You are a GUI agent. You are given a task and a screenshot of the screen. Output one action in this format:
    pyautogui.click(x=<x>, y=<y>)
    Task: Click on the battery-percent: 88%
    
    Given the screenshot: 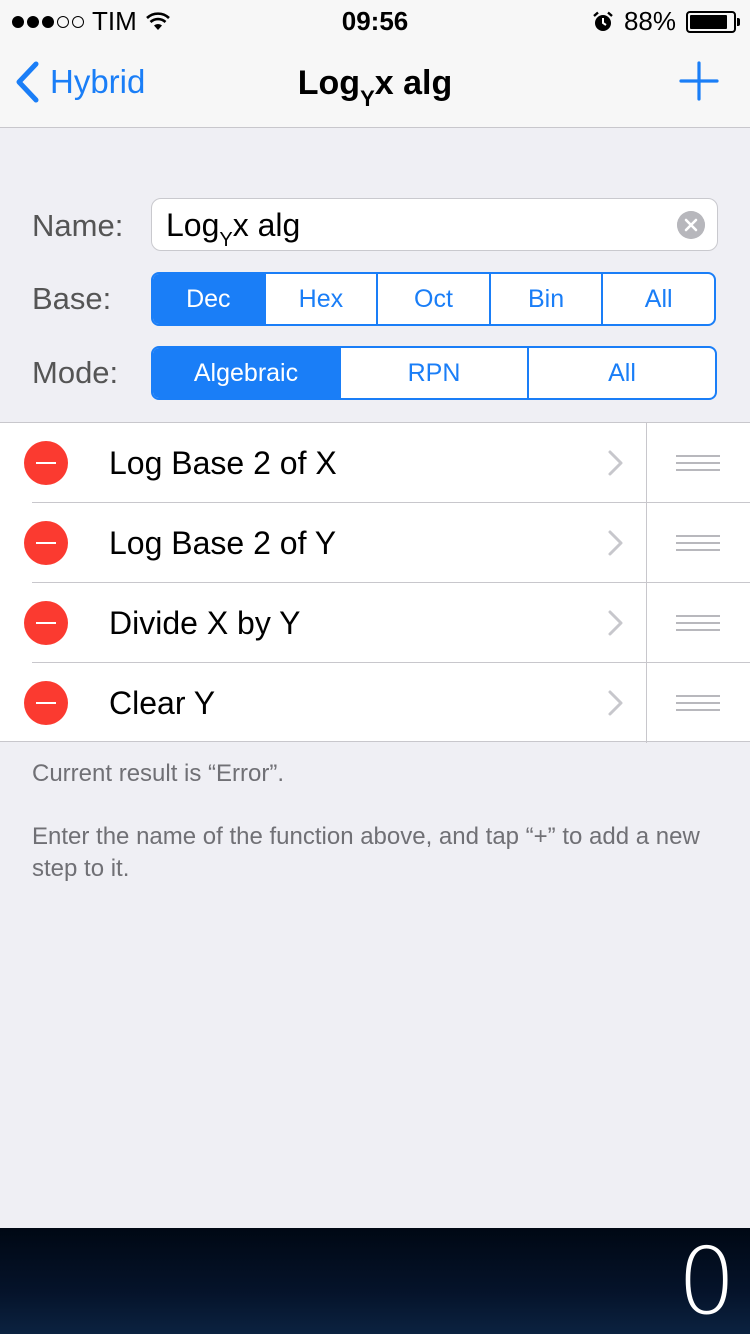 What is the action you would take?
    pyautogui.click(x=649, y=21)
    